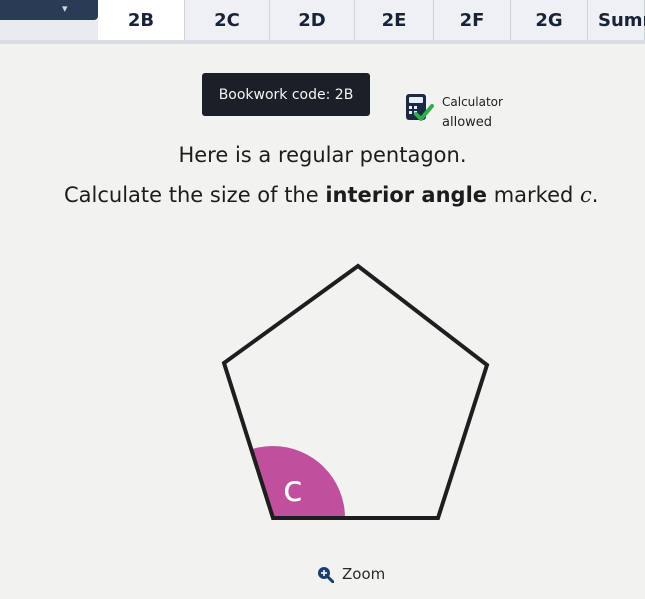 The image size is (645, 599). Describe the element at coordinates (364, 574) in the screenshot. I see `zoom-label: Zoom` at that location.